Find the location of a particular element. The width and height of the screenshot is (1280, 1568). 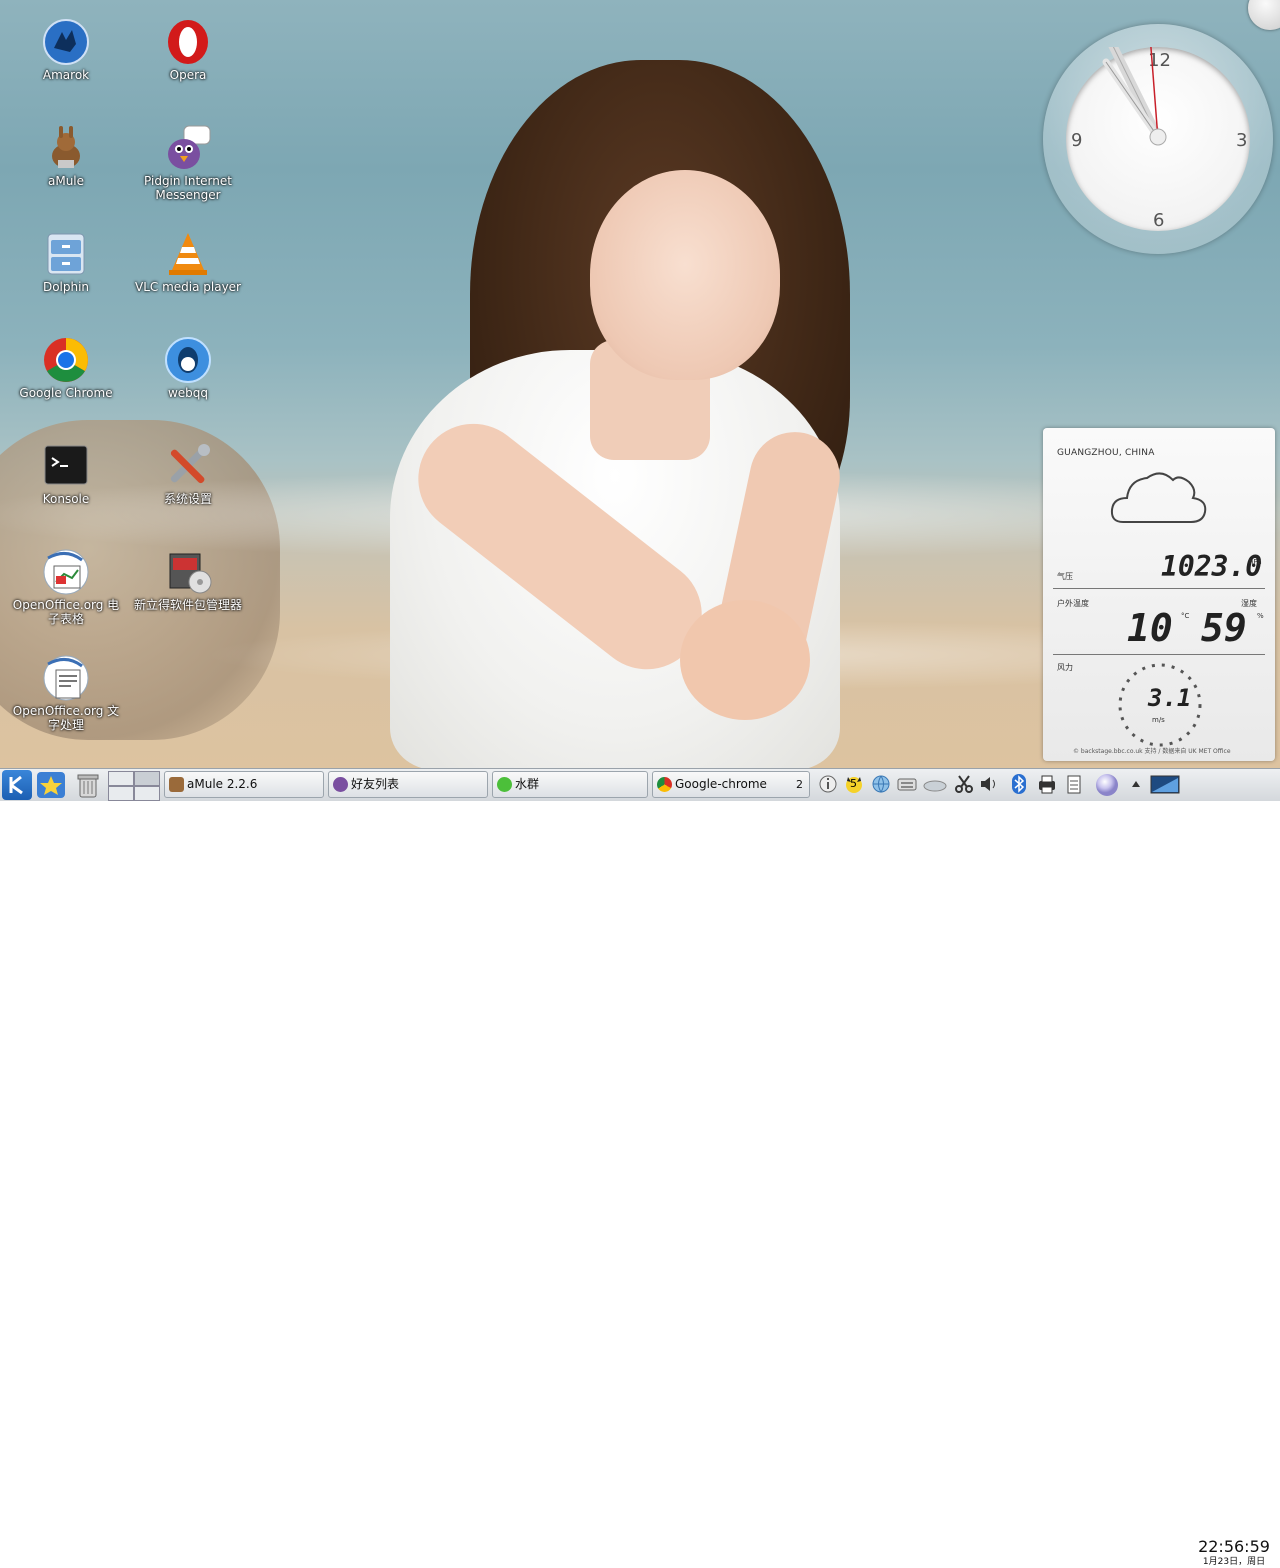

tray-bluetooth is located at coordinates (1018, 784).